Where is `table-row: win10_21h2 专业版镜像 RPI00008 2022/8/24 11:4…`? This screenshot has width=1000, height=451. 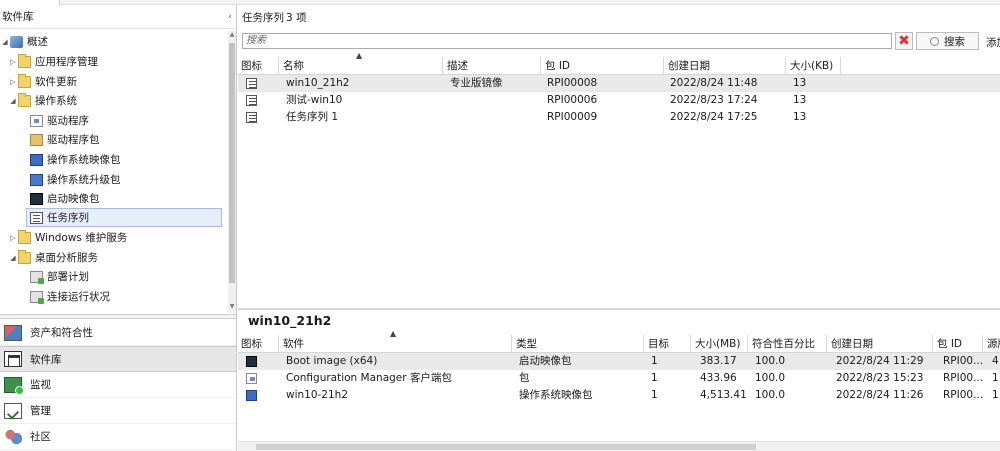
table-row: win10_21h2 专业版镜像 RPI00008 2022/8/24 11:4… is located at coordinates (619, 83).